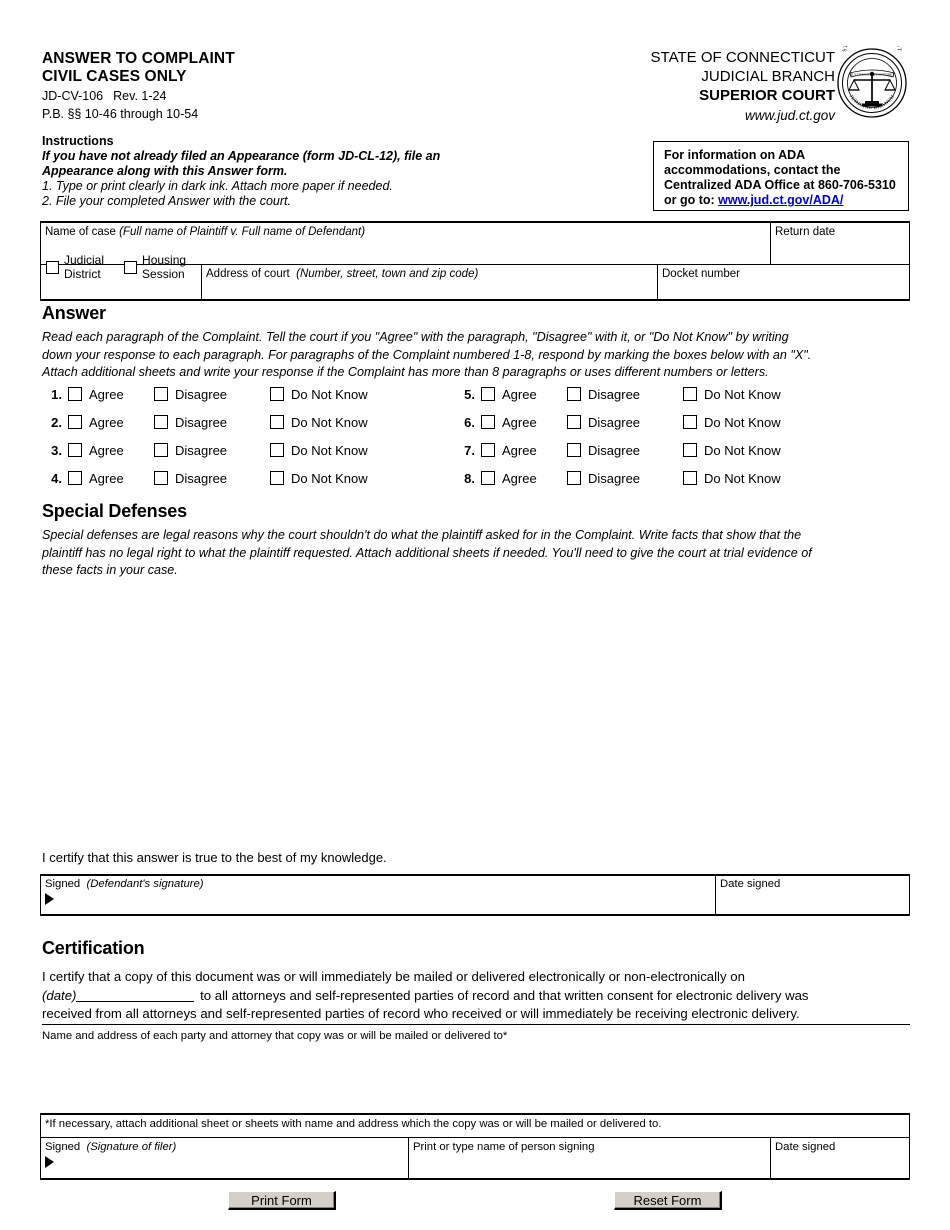 This screenshot has height=1230, width=950. Describe the element at coordinates (909, 261) in the screenshot. I see `table-border-right` at that location.